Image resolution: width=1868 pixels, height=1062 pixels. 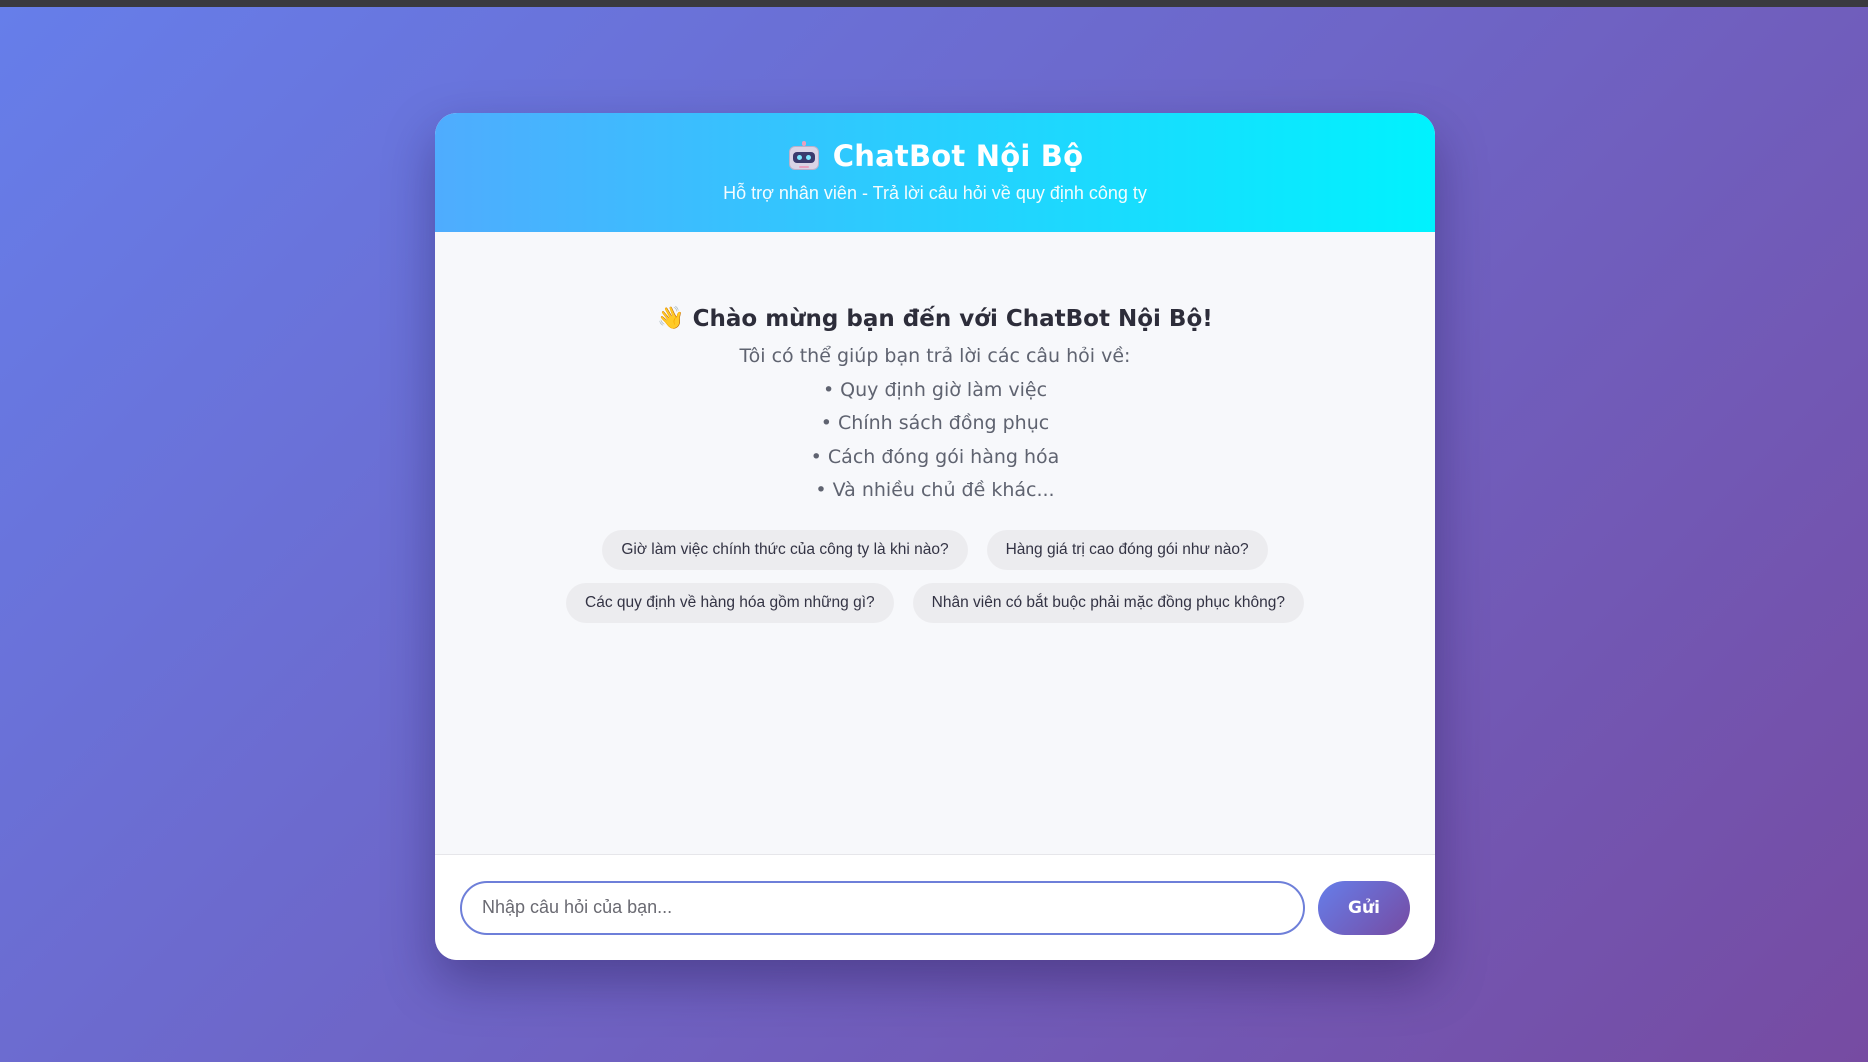 What do you see at coordinates (882, 907) in the screenshot?
I see `message-input` at bounding box center [882, 907].